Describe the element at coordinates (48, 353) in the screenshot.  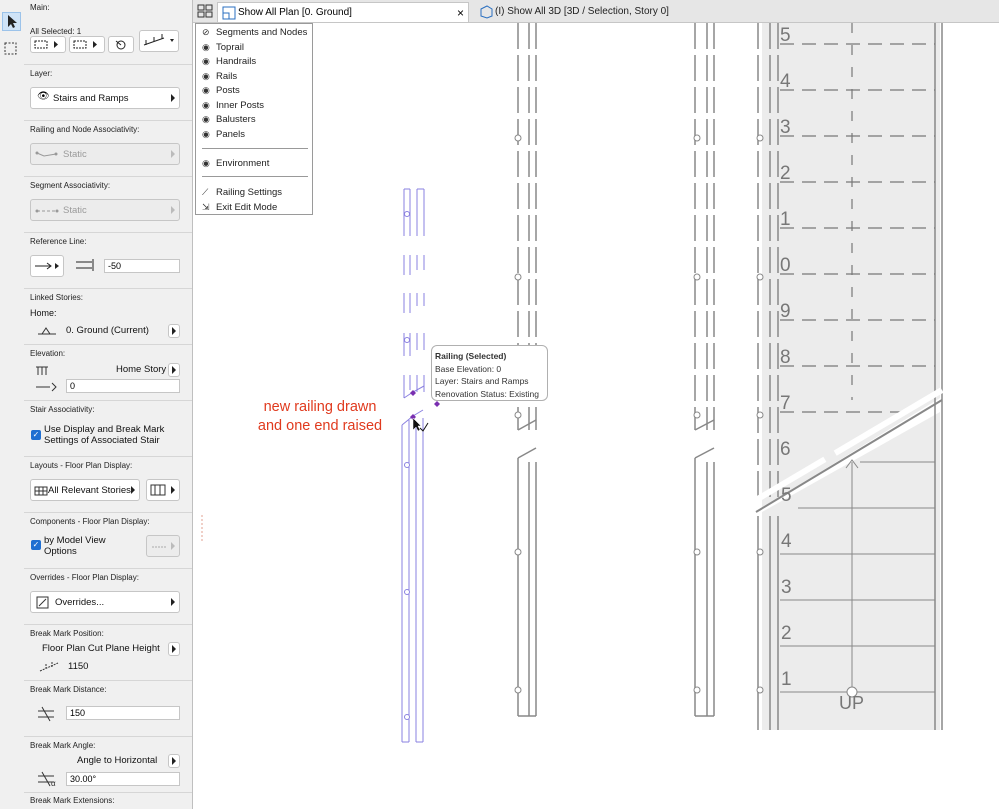
I see `elevation-label: Elevation:` at that location.